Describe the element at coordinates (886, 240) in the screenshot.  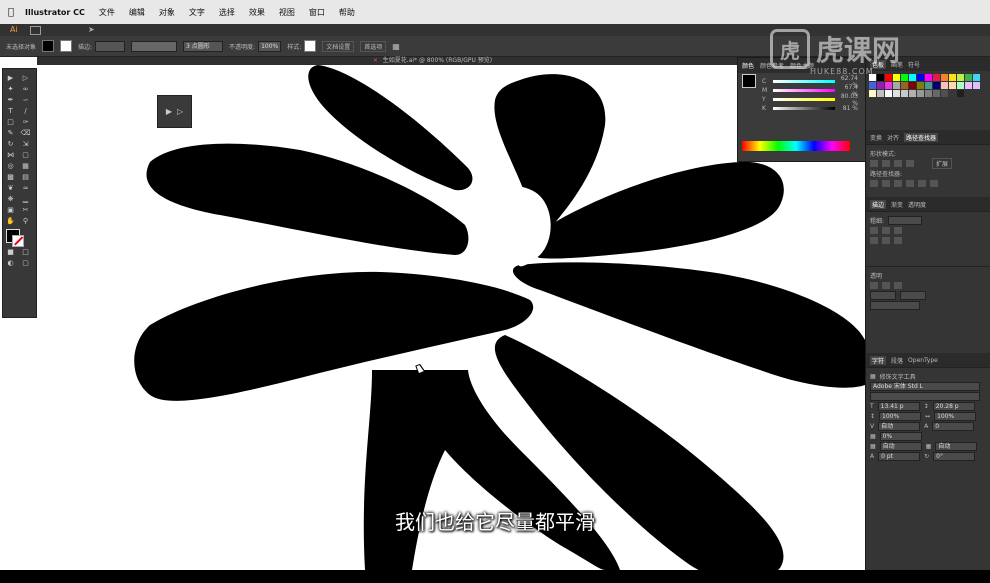
I see `join-round-icon` at that location.